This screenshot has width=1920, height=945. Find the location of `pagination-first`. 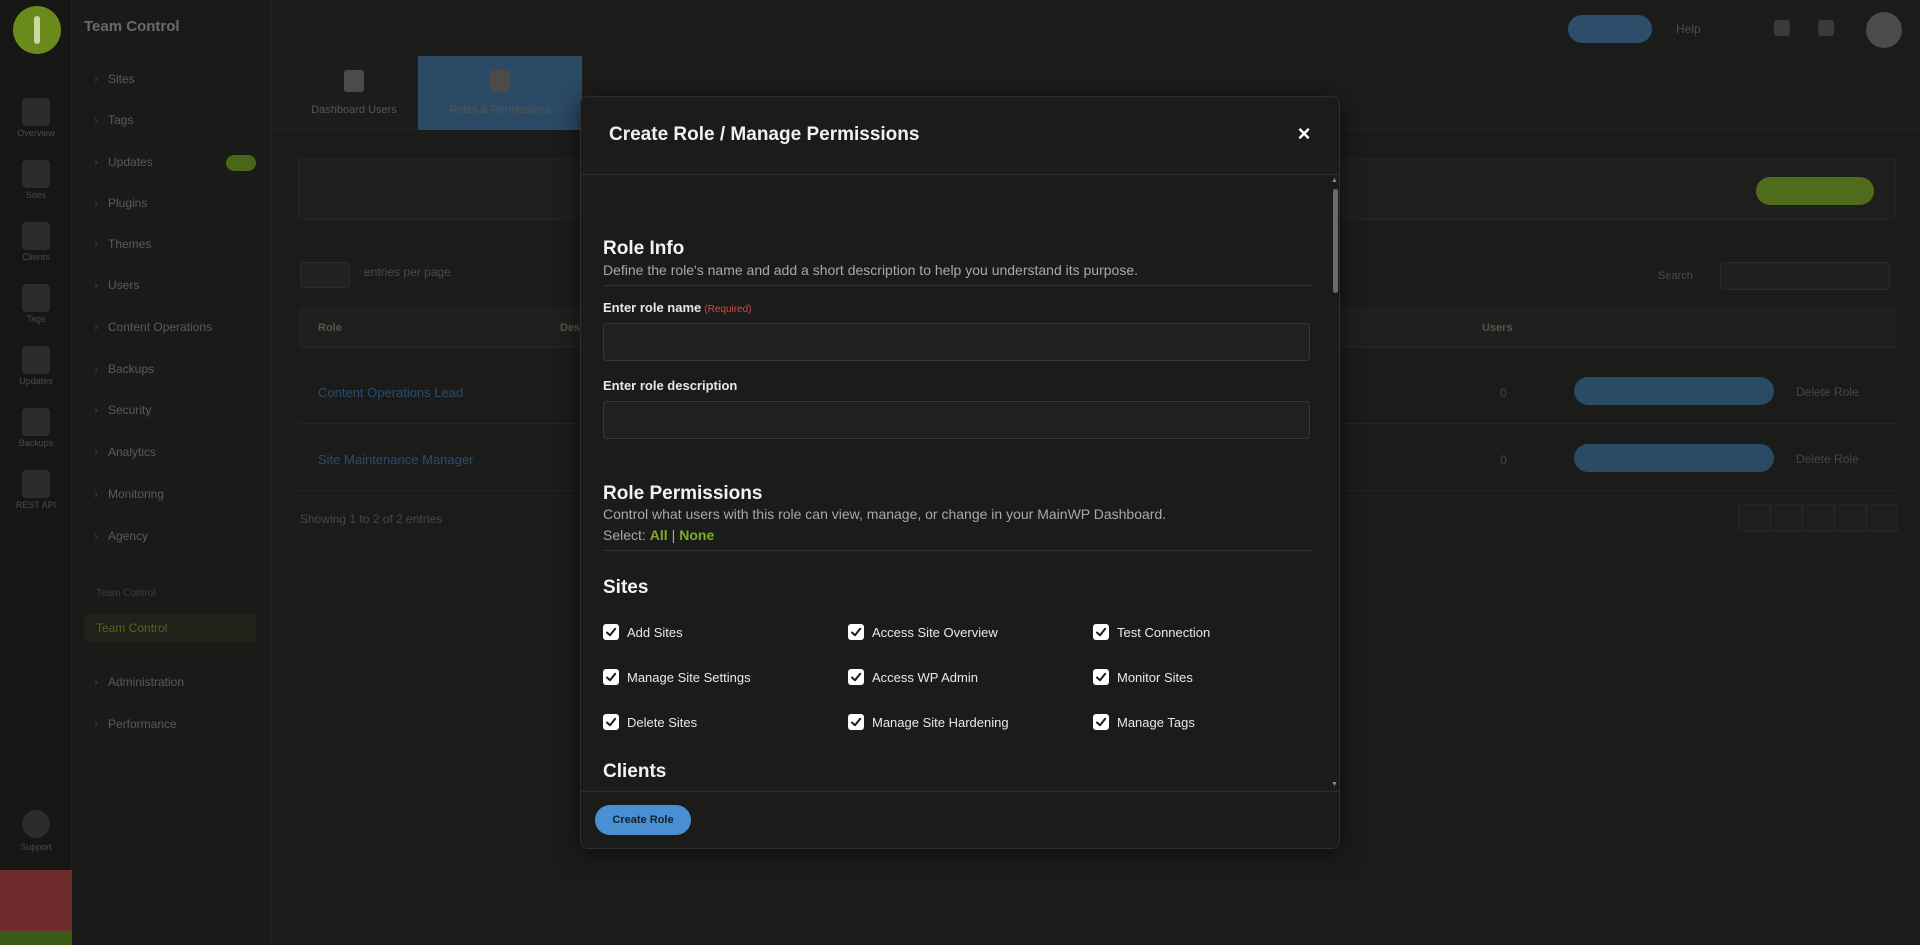

pagination-first is located at coordinates (1754, 518).